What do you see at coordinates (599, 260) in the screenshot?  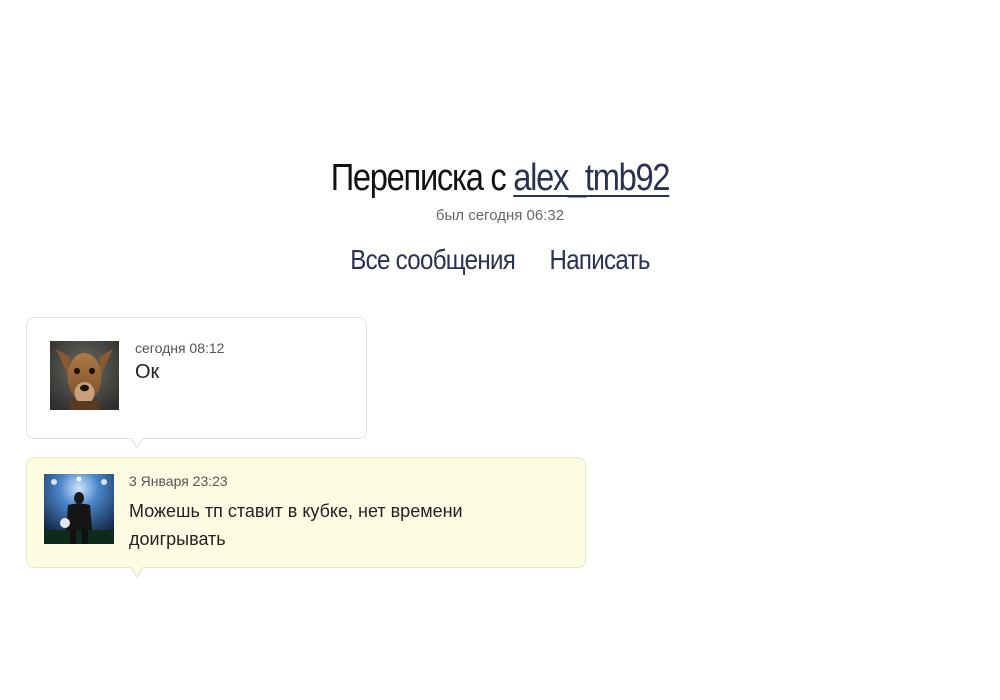 I see `write-message-link: Написать` at bounding box center [599, 260].